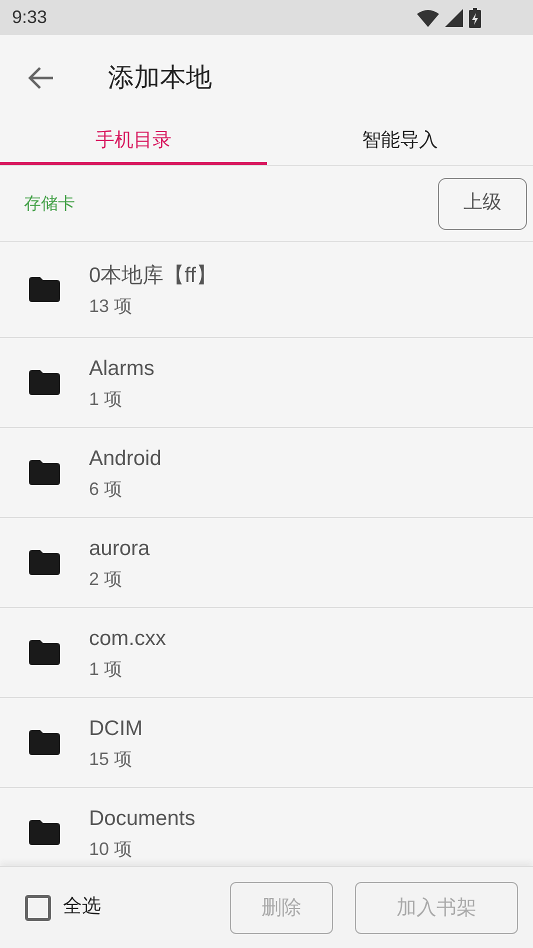 The image size is (533, 948). Describe the element at coordinates (482, 204) in the screenshot. I see `up-level-button: 上级` at that location.